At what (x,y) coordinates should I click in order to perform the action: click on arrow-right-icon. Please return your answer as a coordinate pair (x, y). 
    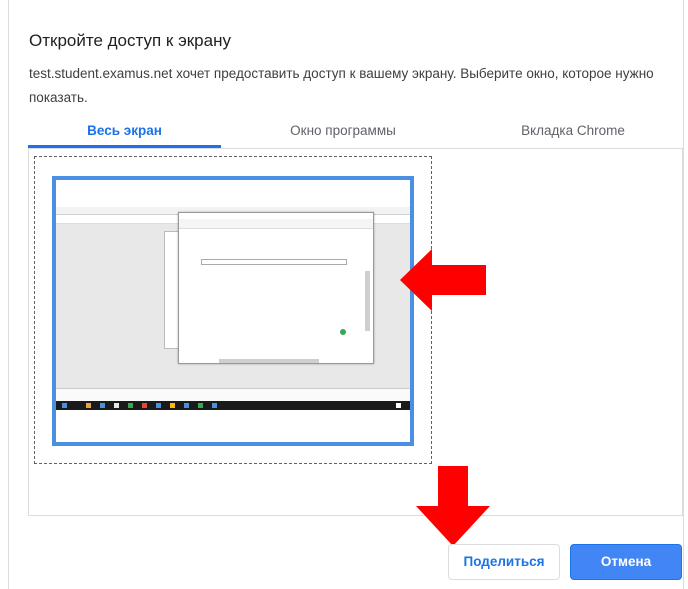
    Looking at the image, I should click on (443, 280).